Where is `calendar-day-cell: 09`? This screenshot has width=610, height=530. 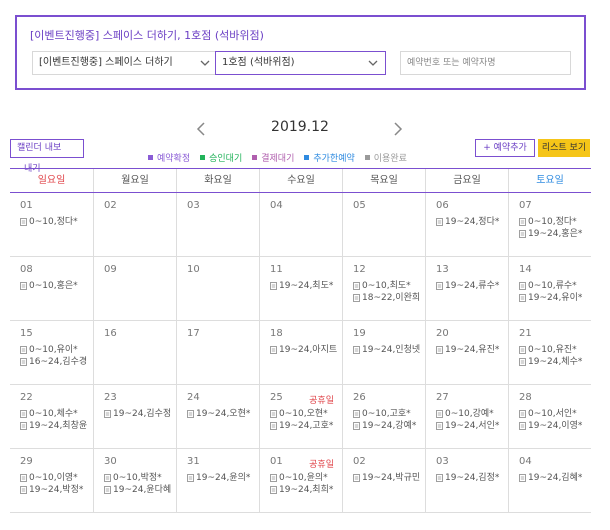 calendar-day-cell: 09 is located at coordinates (134, 288).